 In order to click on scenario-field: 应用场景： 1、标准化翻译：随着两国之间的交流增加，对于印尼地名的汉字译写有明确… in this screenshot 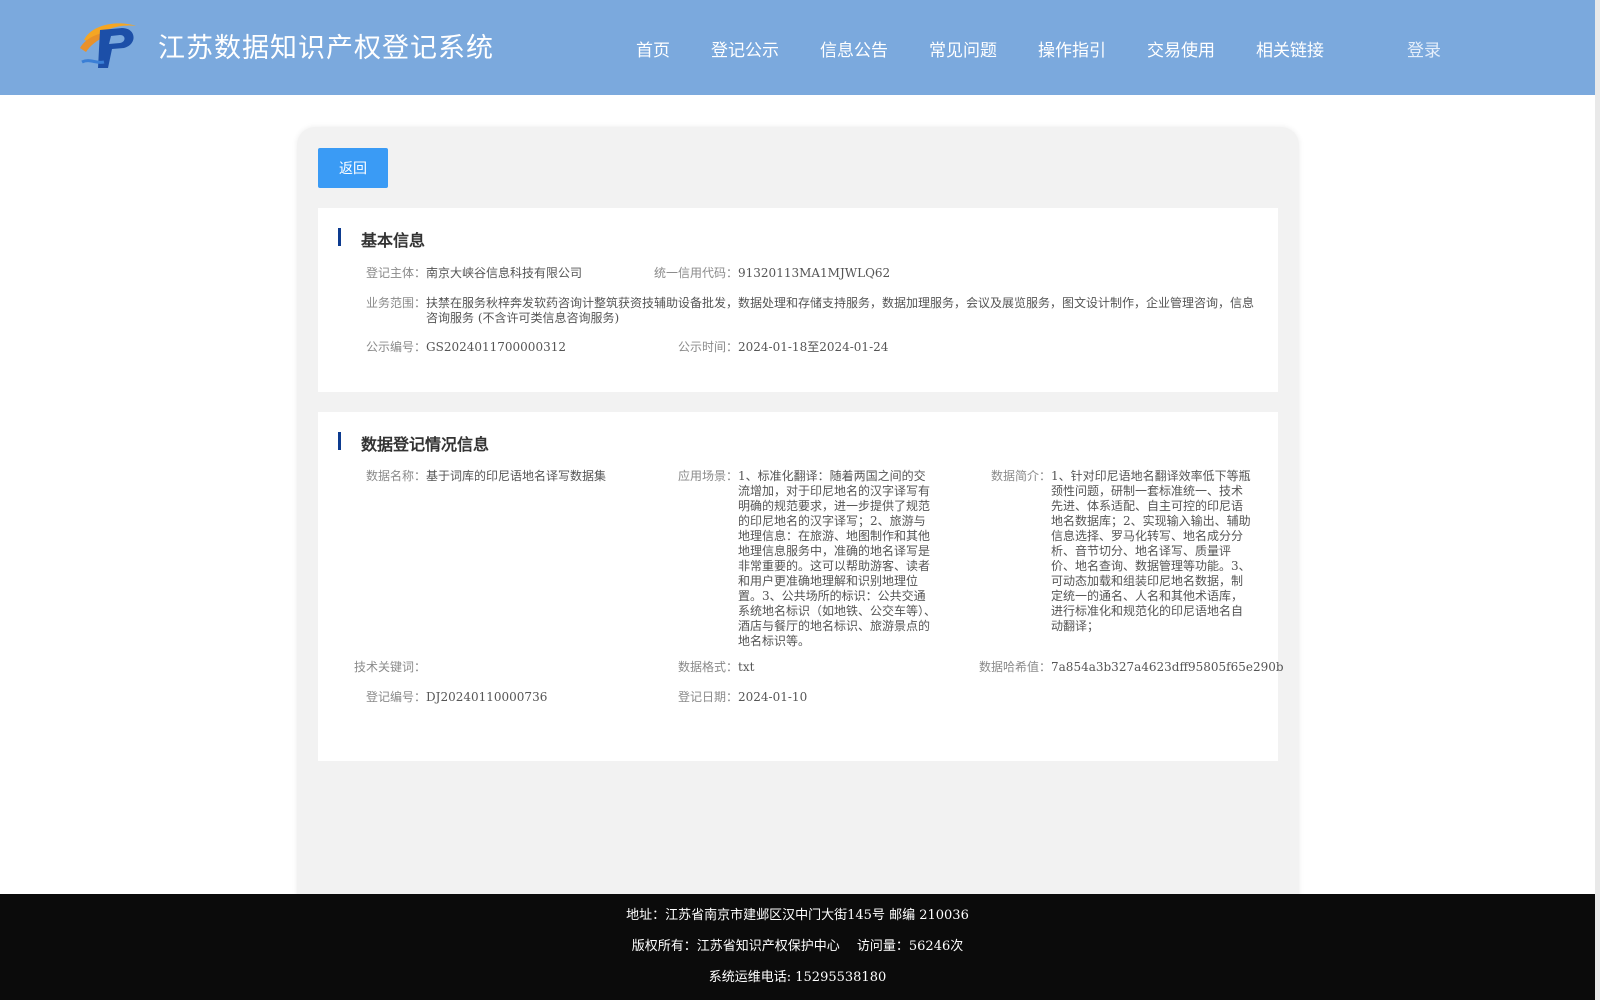, I will do `click(807, 559)`.